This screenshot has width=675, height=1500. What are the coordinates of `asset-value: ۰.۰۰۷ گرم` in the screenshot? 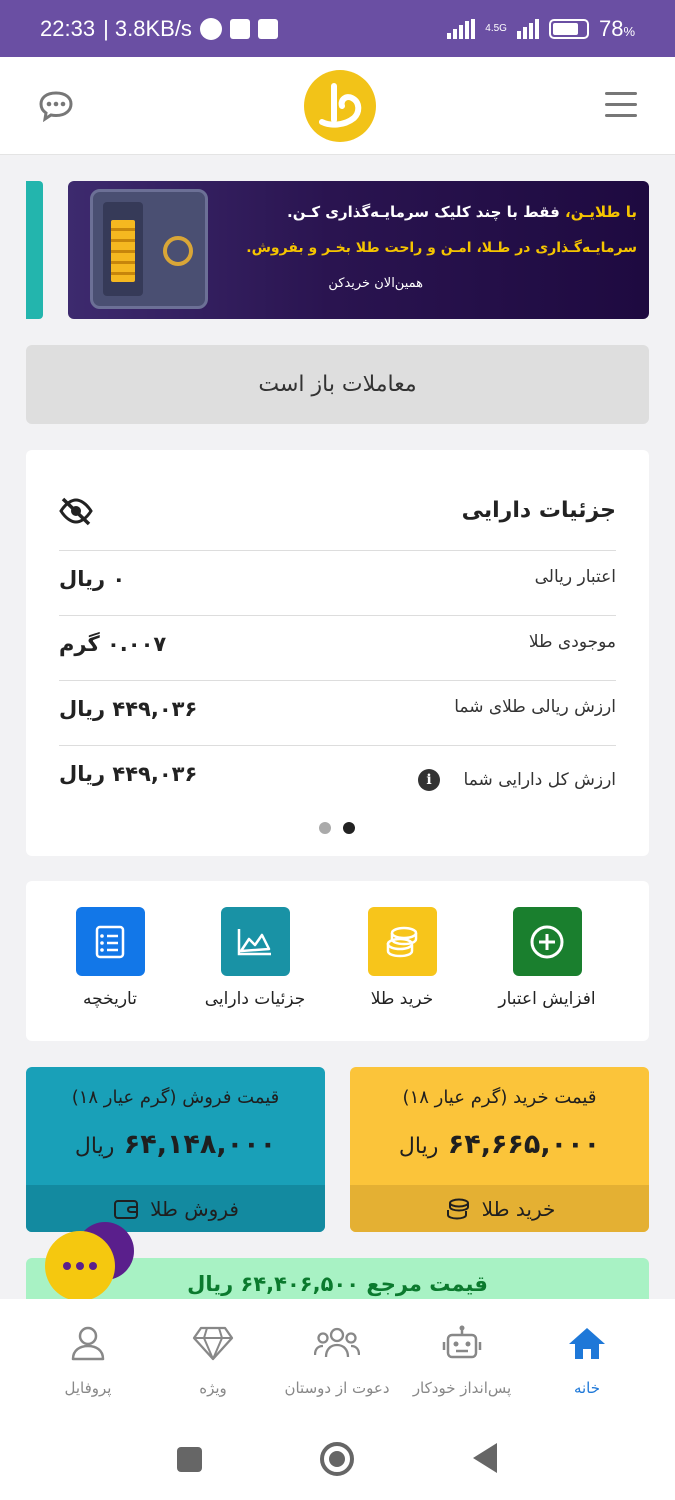 It's located at (113, 644).